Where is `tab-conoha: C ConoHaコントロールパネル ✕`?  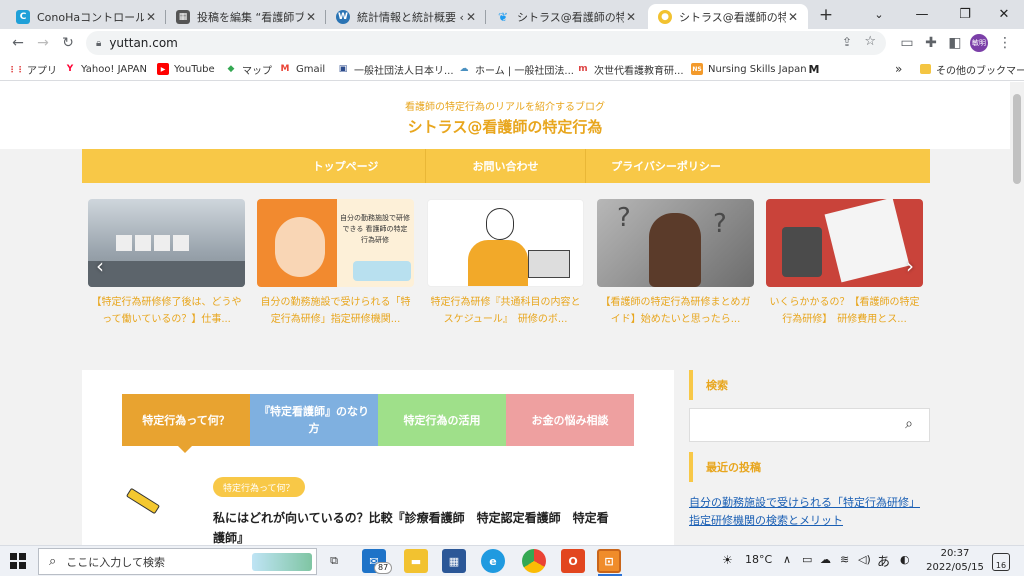
tab-conoha: C ConoHaコントロールパネル ✕ is located at coordinates (86, 16).